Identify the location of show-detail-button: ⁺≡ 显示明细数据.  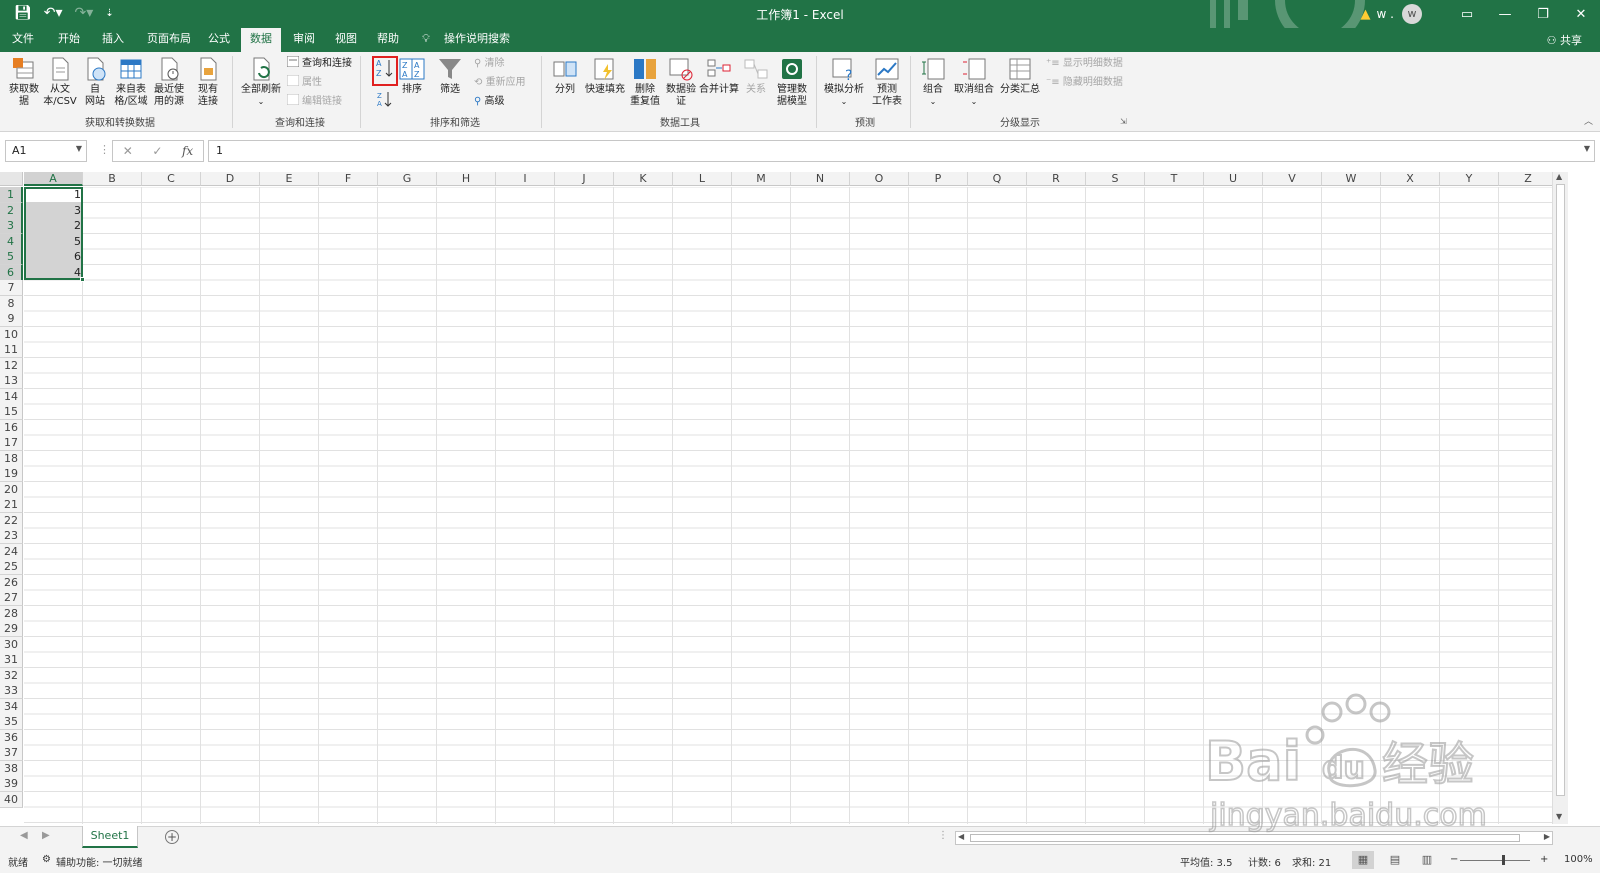
(1084, 64).